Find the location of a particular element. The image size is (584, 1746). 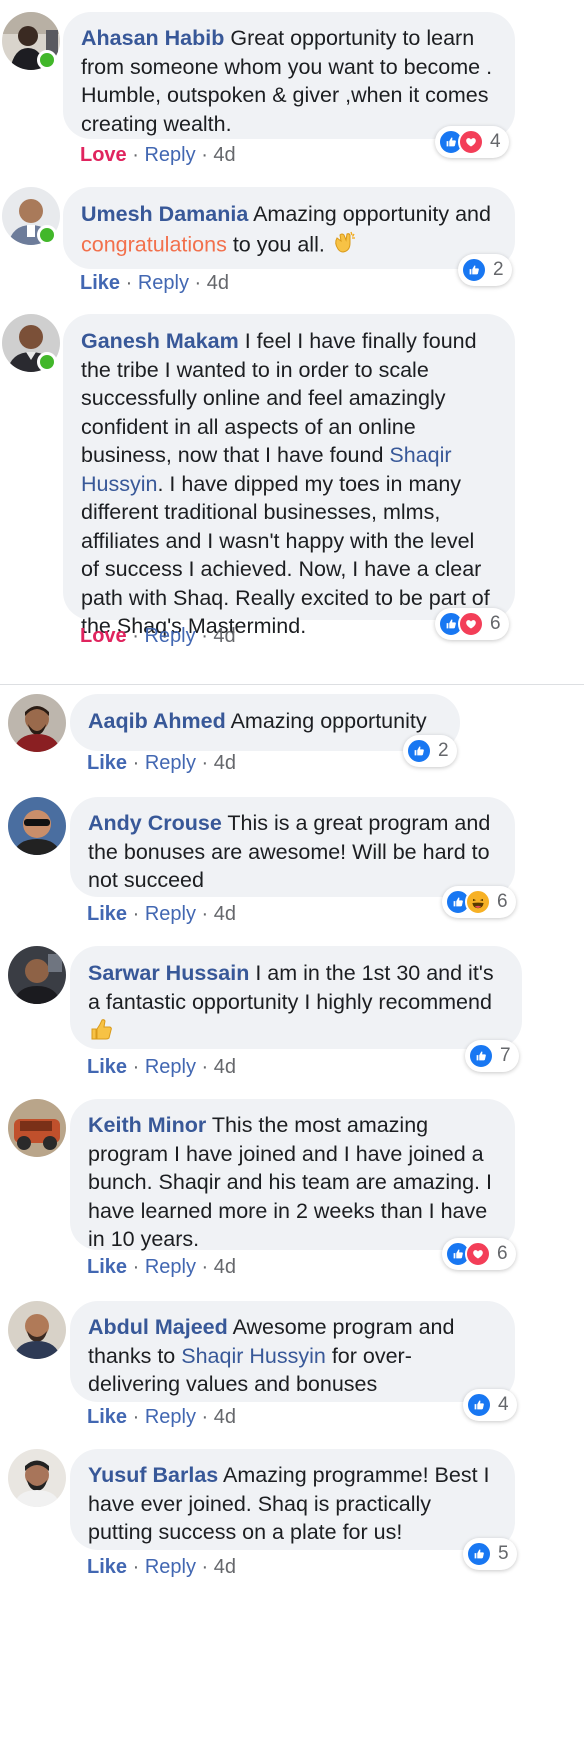

haha-icon is located at coordinates (478, 902).